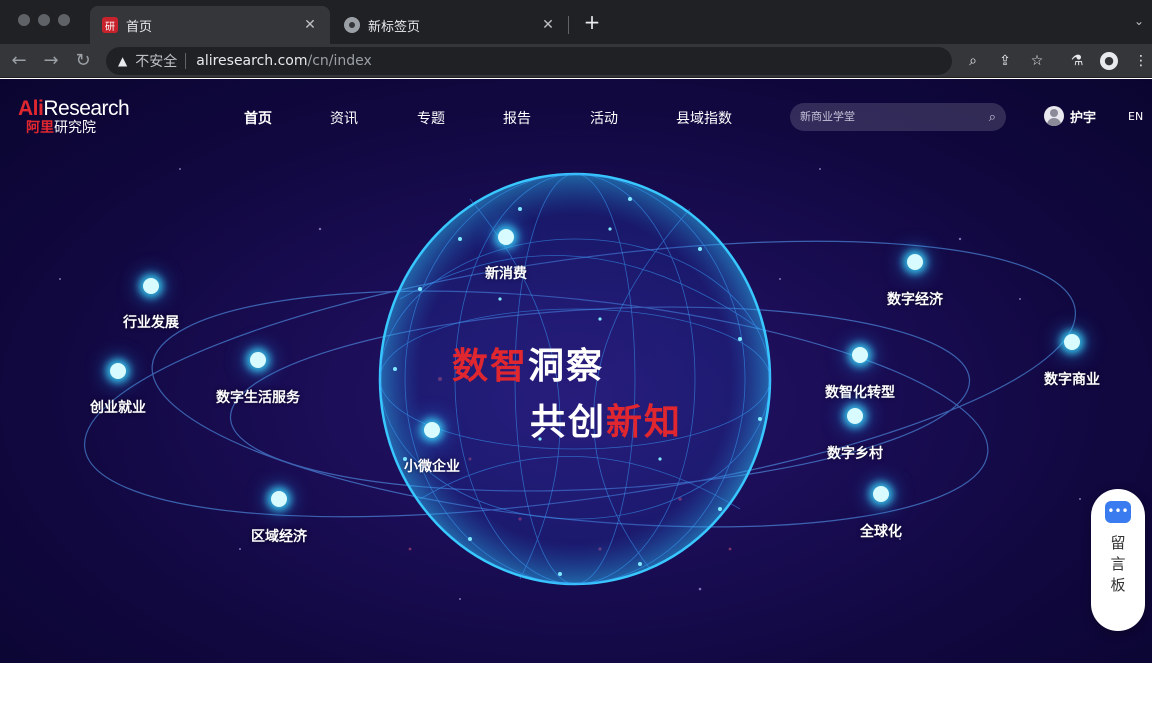 The height and width of the screenshot is (726, 1152). I want to click on slogan-white-1: 洞察, so click(566, 366).